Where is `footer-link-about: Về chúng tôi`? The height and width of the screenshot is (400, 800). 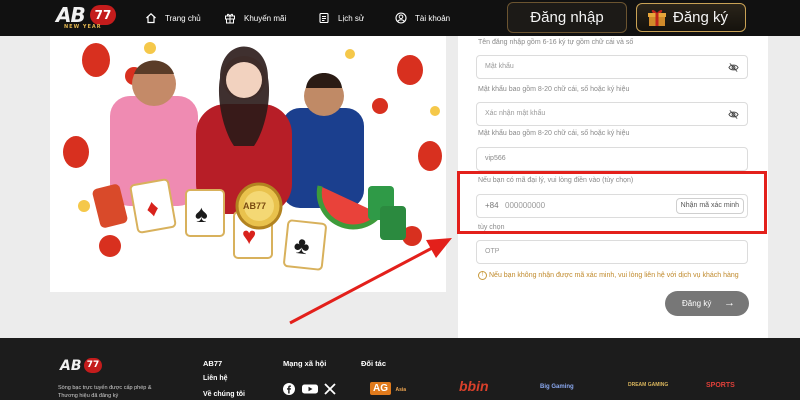 footer-link-about: Về chúng tôi is located at coordinates (224, 394).